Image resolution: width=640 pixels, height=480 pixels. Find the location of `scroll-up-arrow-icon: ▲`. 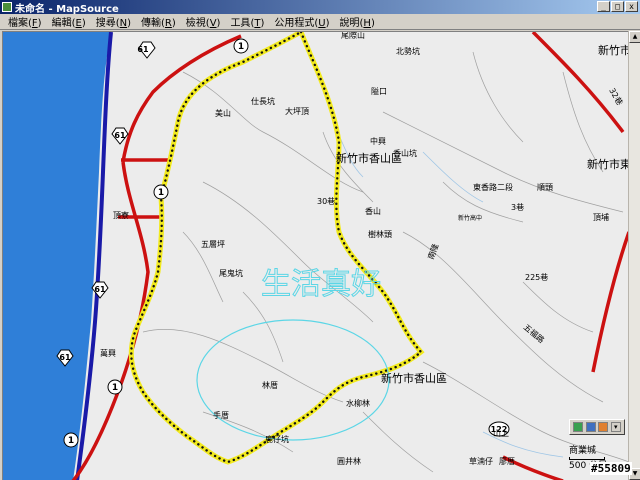

scroll-up-arrow-icon: ▲ is located at coordinates (634, 37).